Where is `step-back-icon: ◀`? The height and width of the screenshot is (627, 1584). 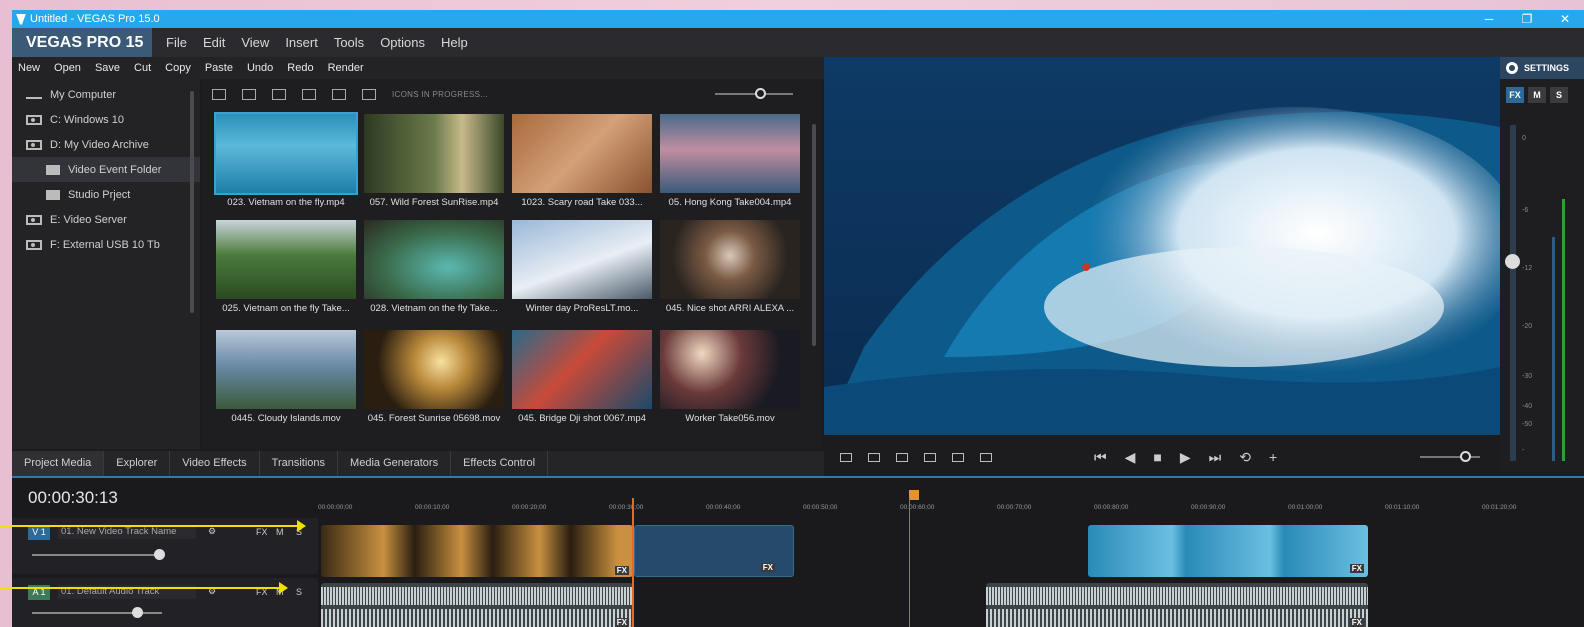
step-back-icon: ◀ is located at coordinates (1130, 457).